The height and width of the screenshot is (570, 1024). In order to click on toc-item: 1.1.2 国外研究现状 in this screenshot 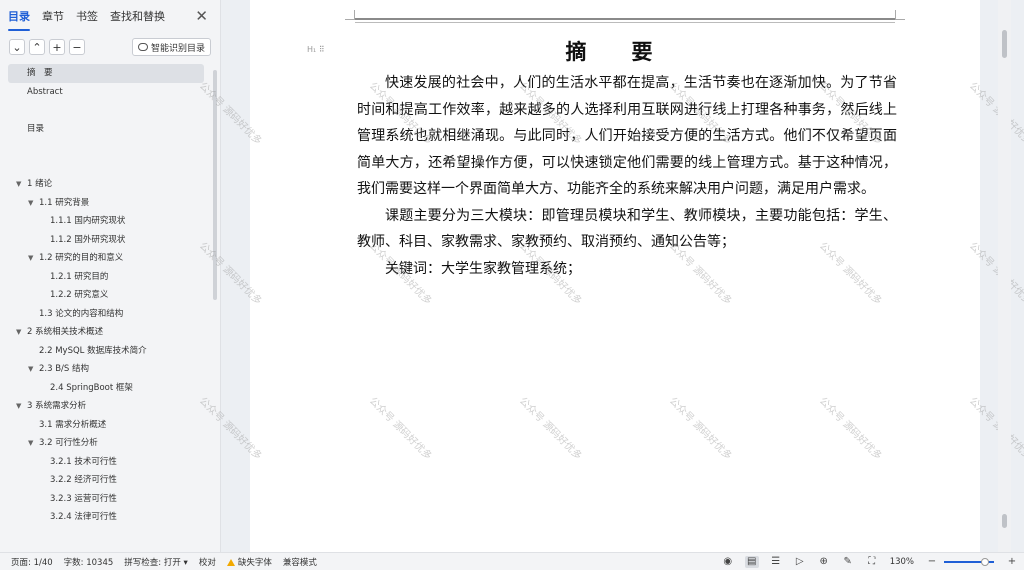, I will do `click(106, 240)`.